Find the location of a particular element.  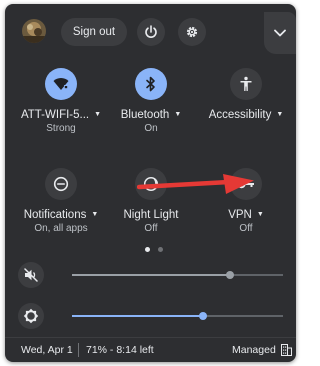

brightness-slider is located at coordinates (177, 316).